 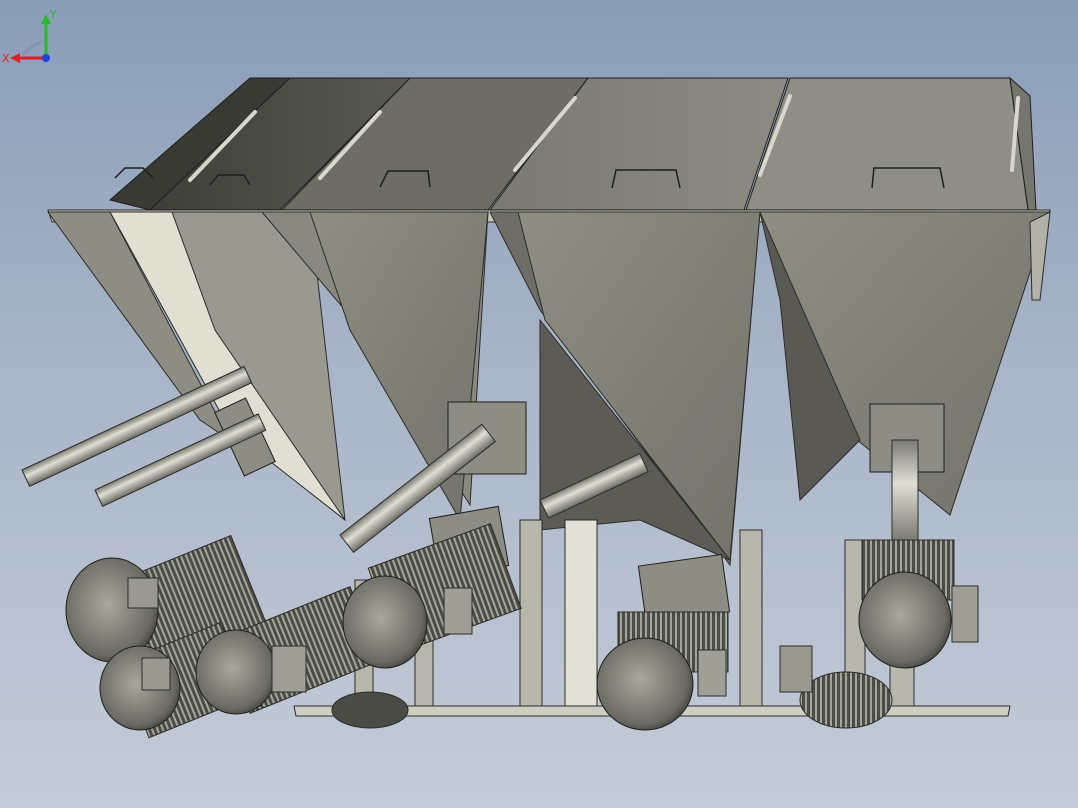 I want to click on z-axis-dot, so click(x=46, y=58).